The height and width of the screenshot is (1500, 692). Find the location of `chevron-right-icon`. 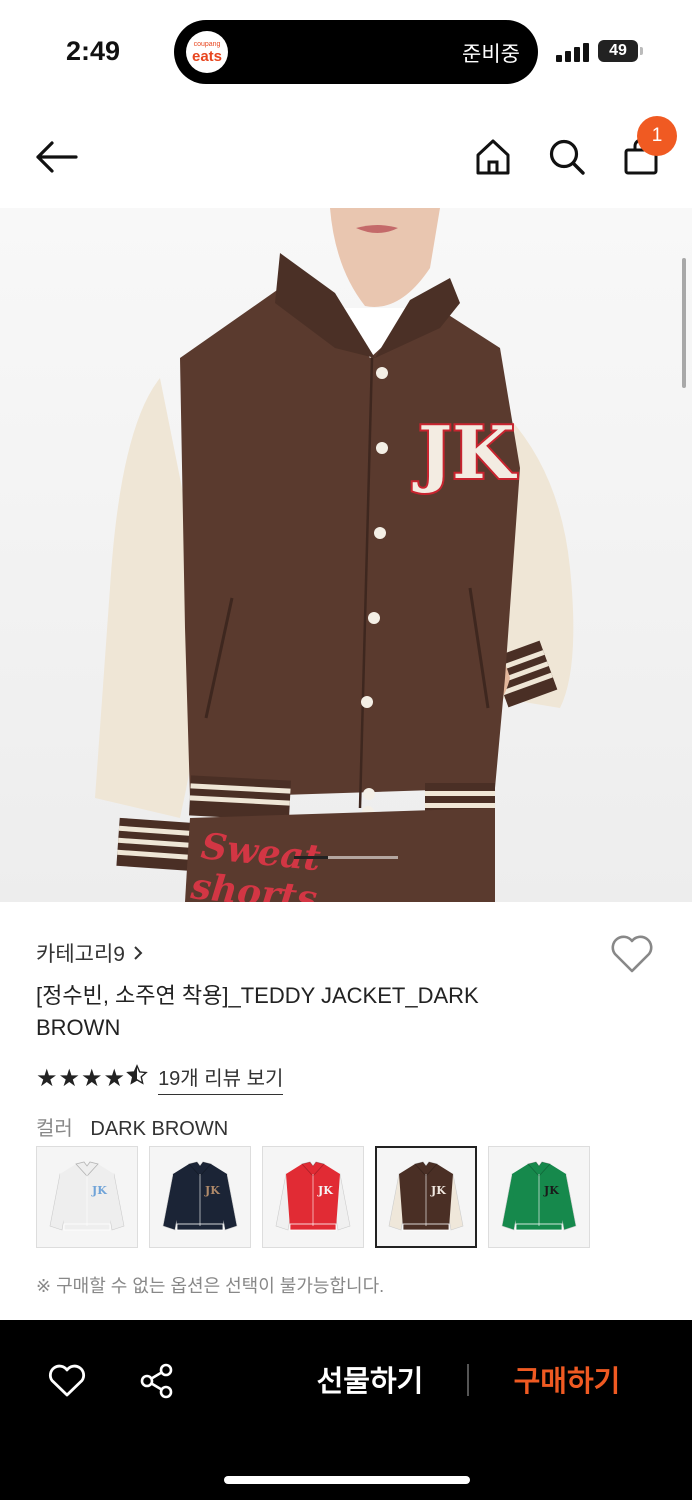

chevron-right-icon is located at coordinates (138, 953).